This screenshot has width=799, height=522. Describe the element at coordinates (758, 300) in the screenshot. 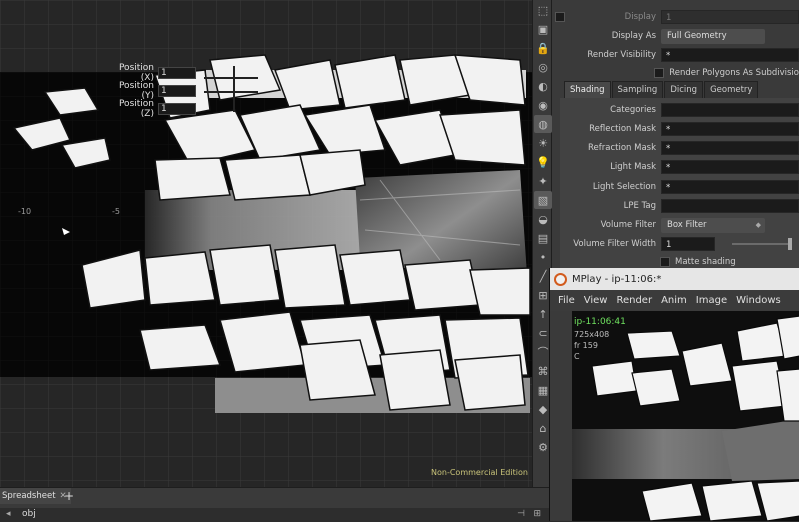

I see `menu-windows: Windows` at that location.